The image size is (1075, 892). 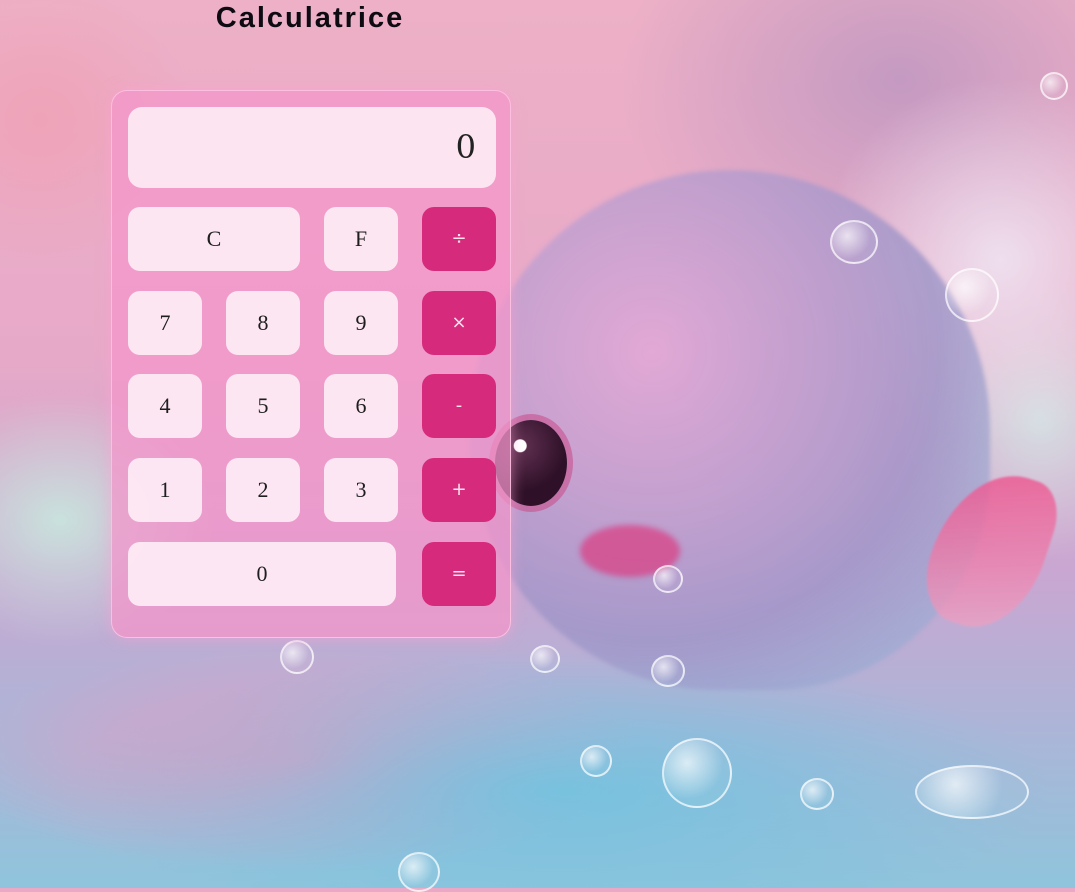 I want to click on digit-8-button: 8, so click(x=263, y=323).